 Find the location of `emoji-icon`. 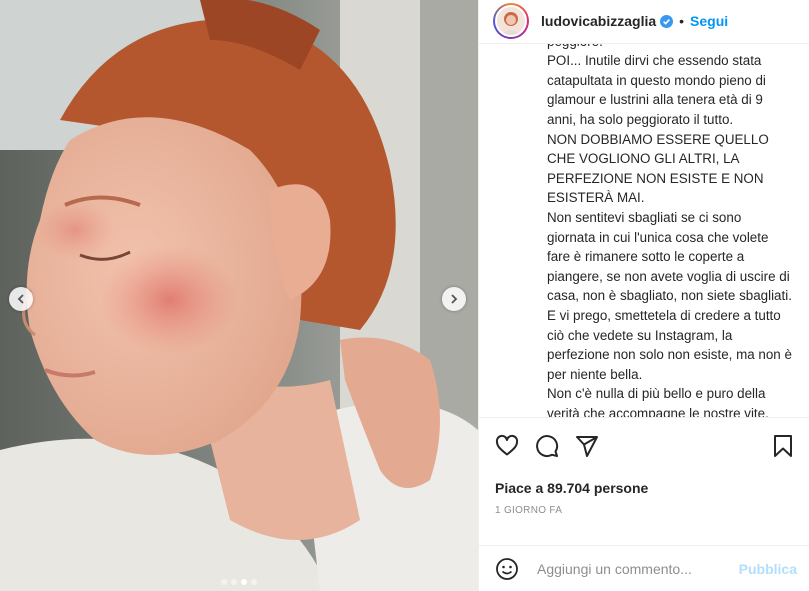

emoji-icon is located at coordinates (507, 569).